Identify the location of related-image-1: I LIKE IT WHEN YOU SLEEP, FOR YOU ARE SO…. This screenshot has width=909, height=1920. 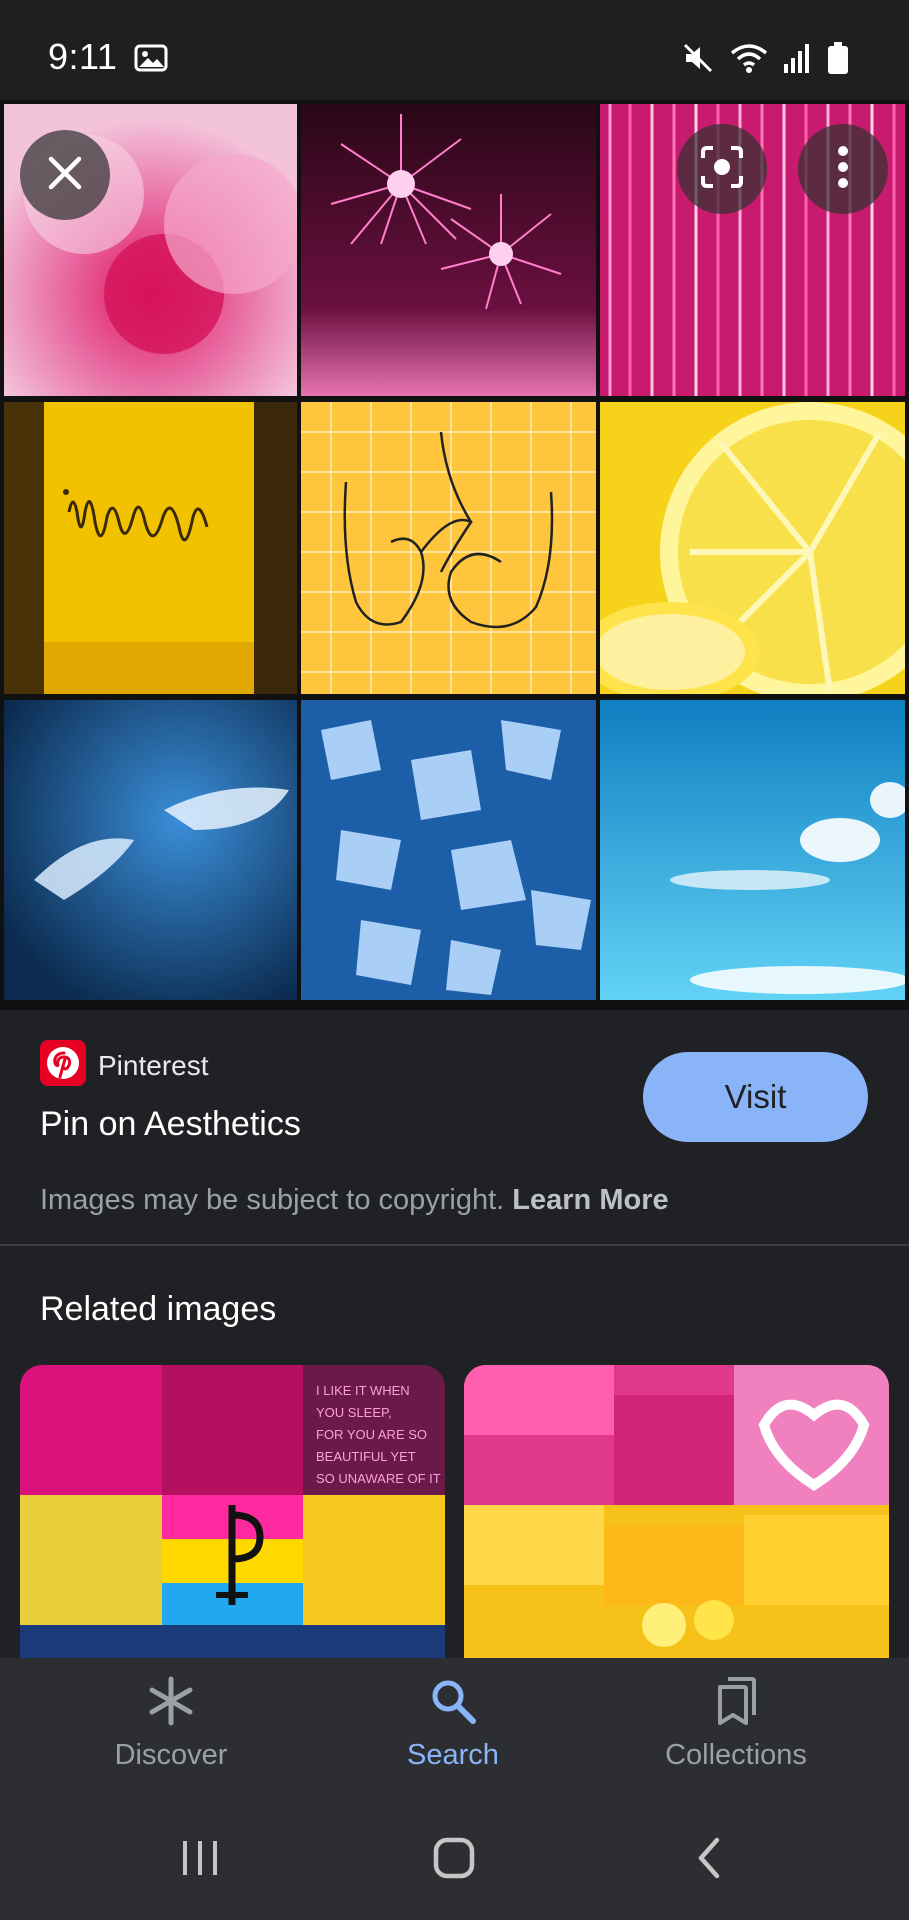
(232, 1512).